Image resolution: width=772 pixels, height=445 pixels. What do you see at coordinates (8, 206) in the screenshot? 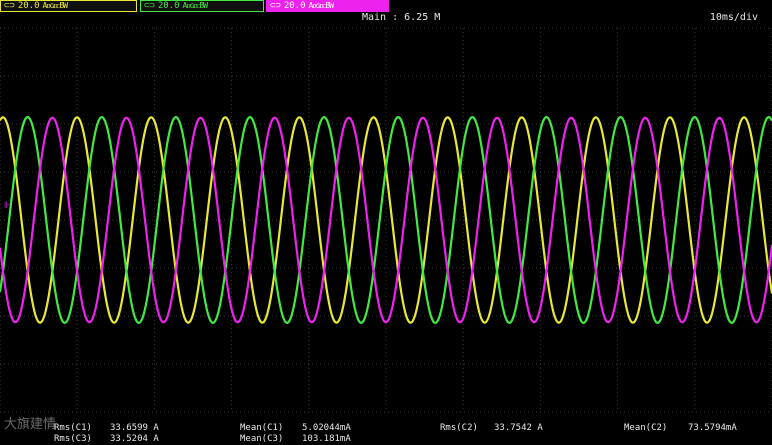
I see `trigger-level-marker-icon: ⊩` at bounding box center [8, 206].